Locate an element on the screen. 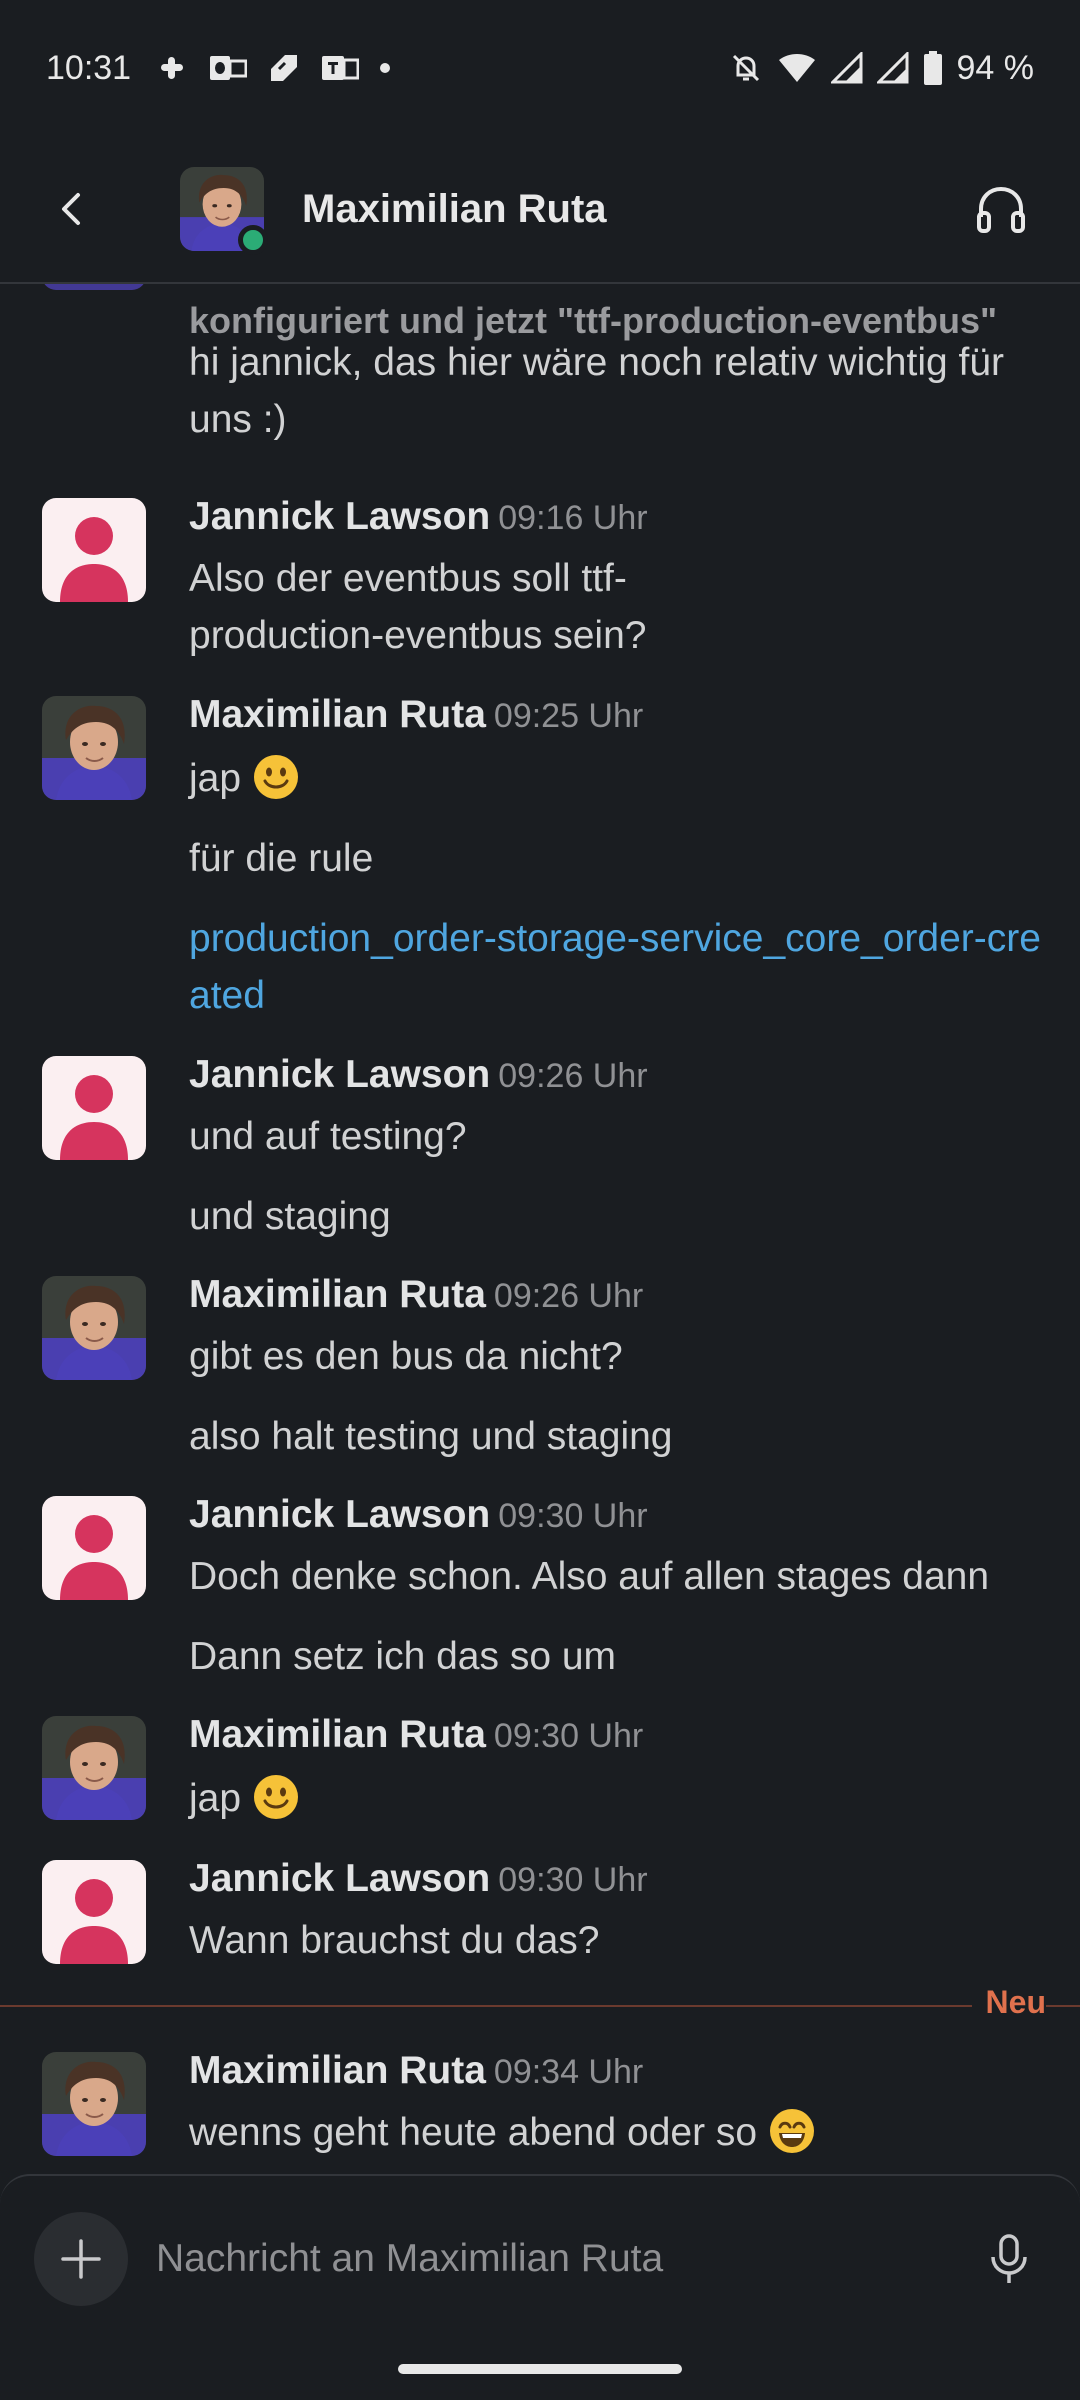 The width and height of the screenshot is (1080, 2400). status-time: 10:31 is located at coordinates (89, 67).